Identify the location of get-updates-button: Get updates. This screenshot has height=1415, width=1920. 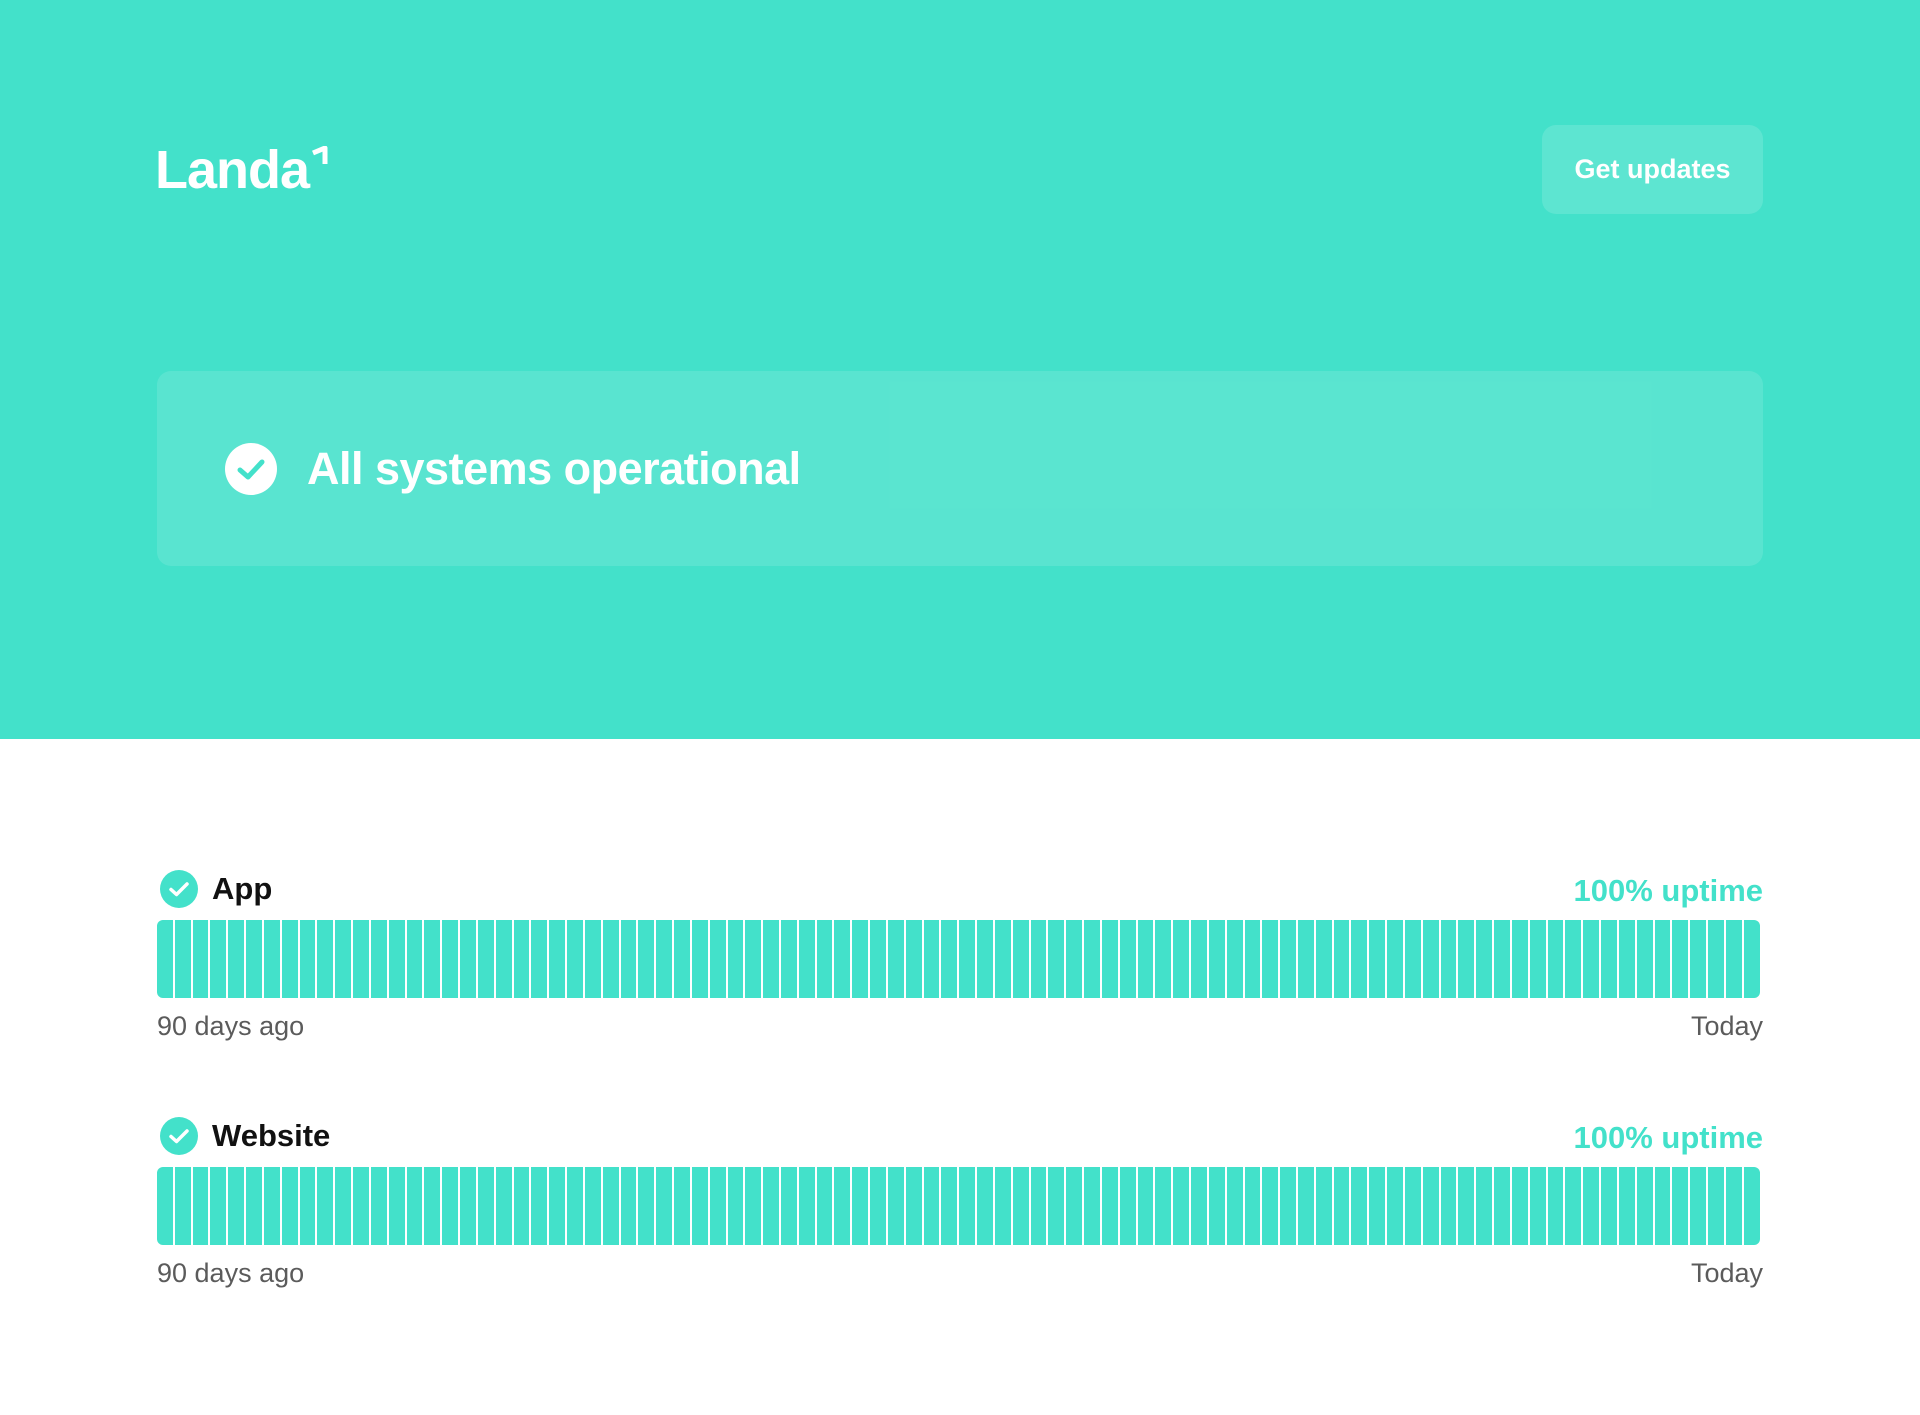
(1652, 169).